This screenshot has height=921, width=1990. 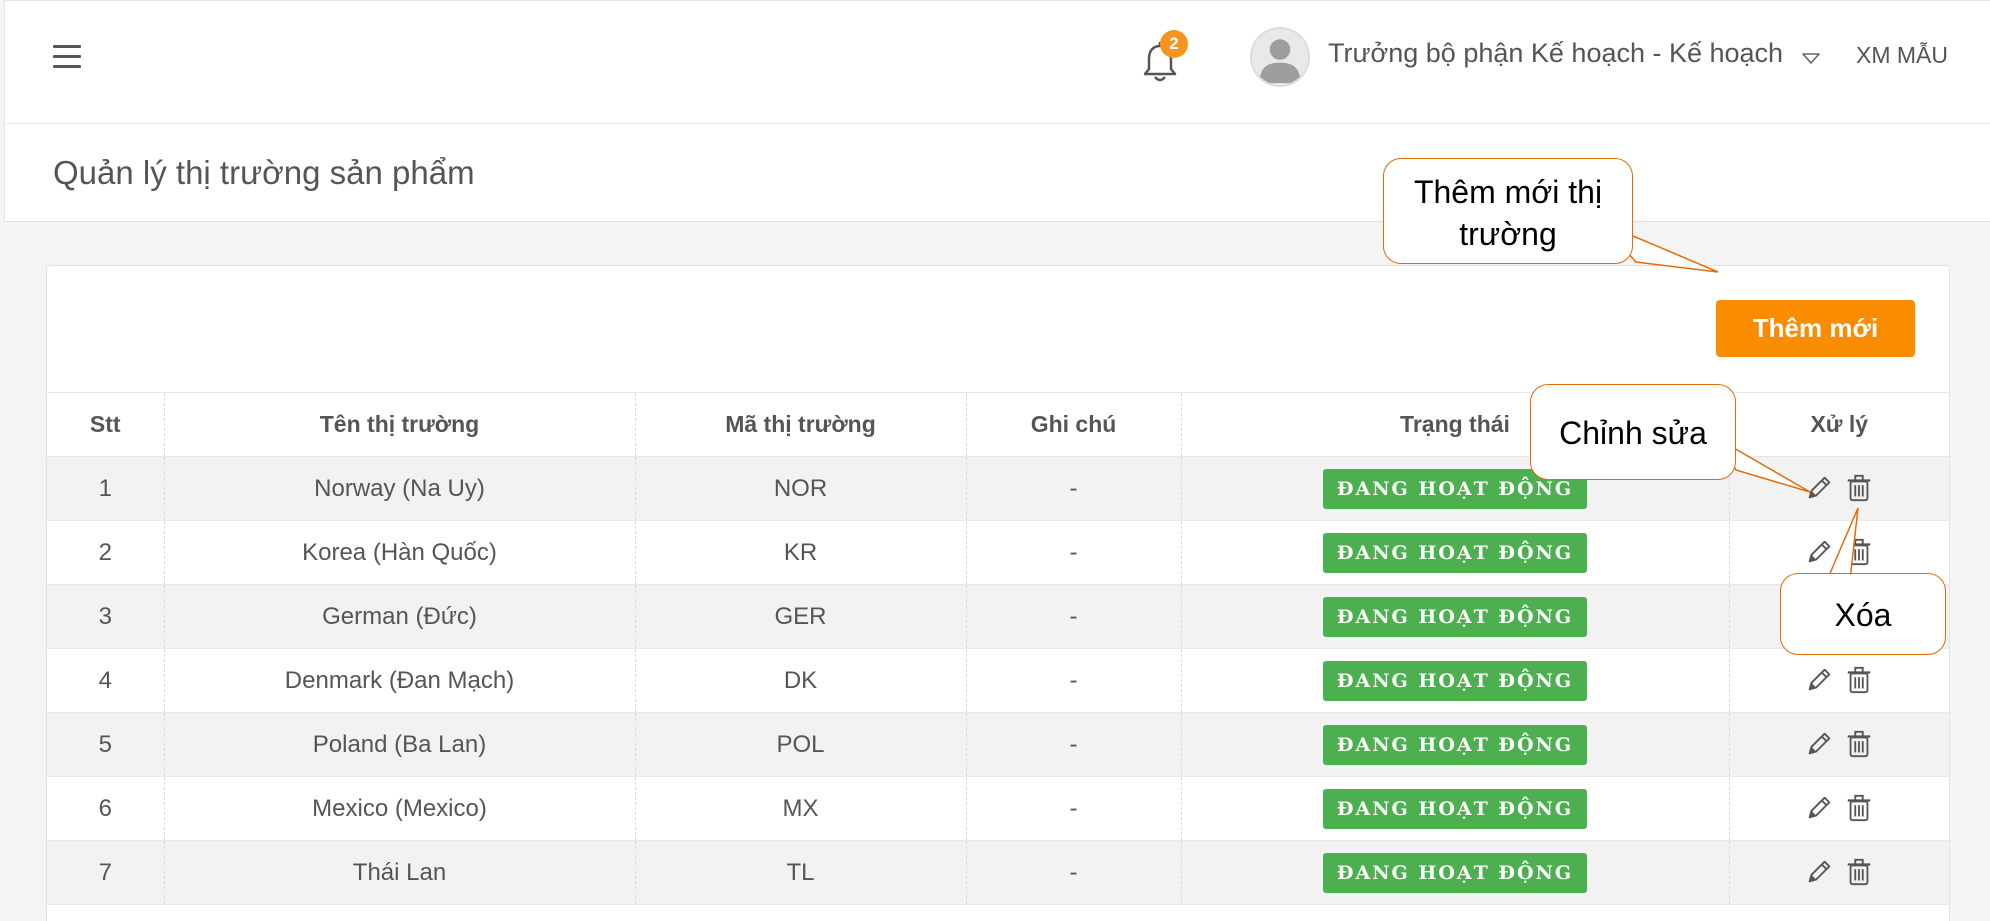 What do you see at coordinates (1074, 424) in the screenshot?
I see `column-header-note: Ghi chú` at bounding box center [1074, 424].